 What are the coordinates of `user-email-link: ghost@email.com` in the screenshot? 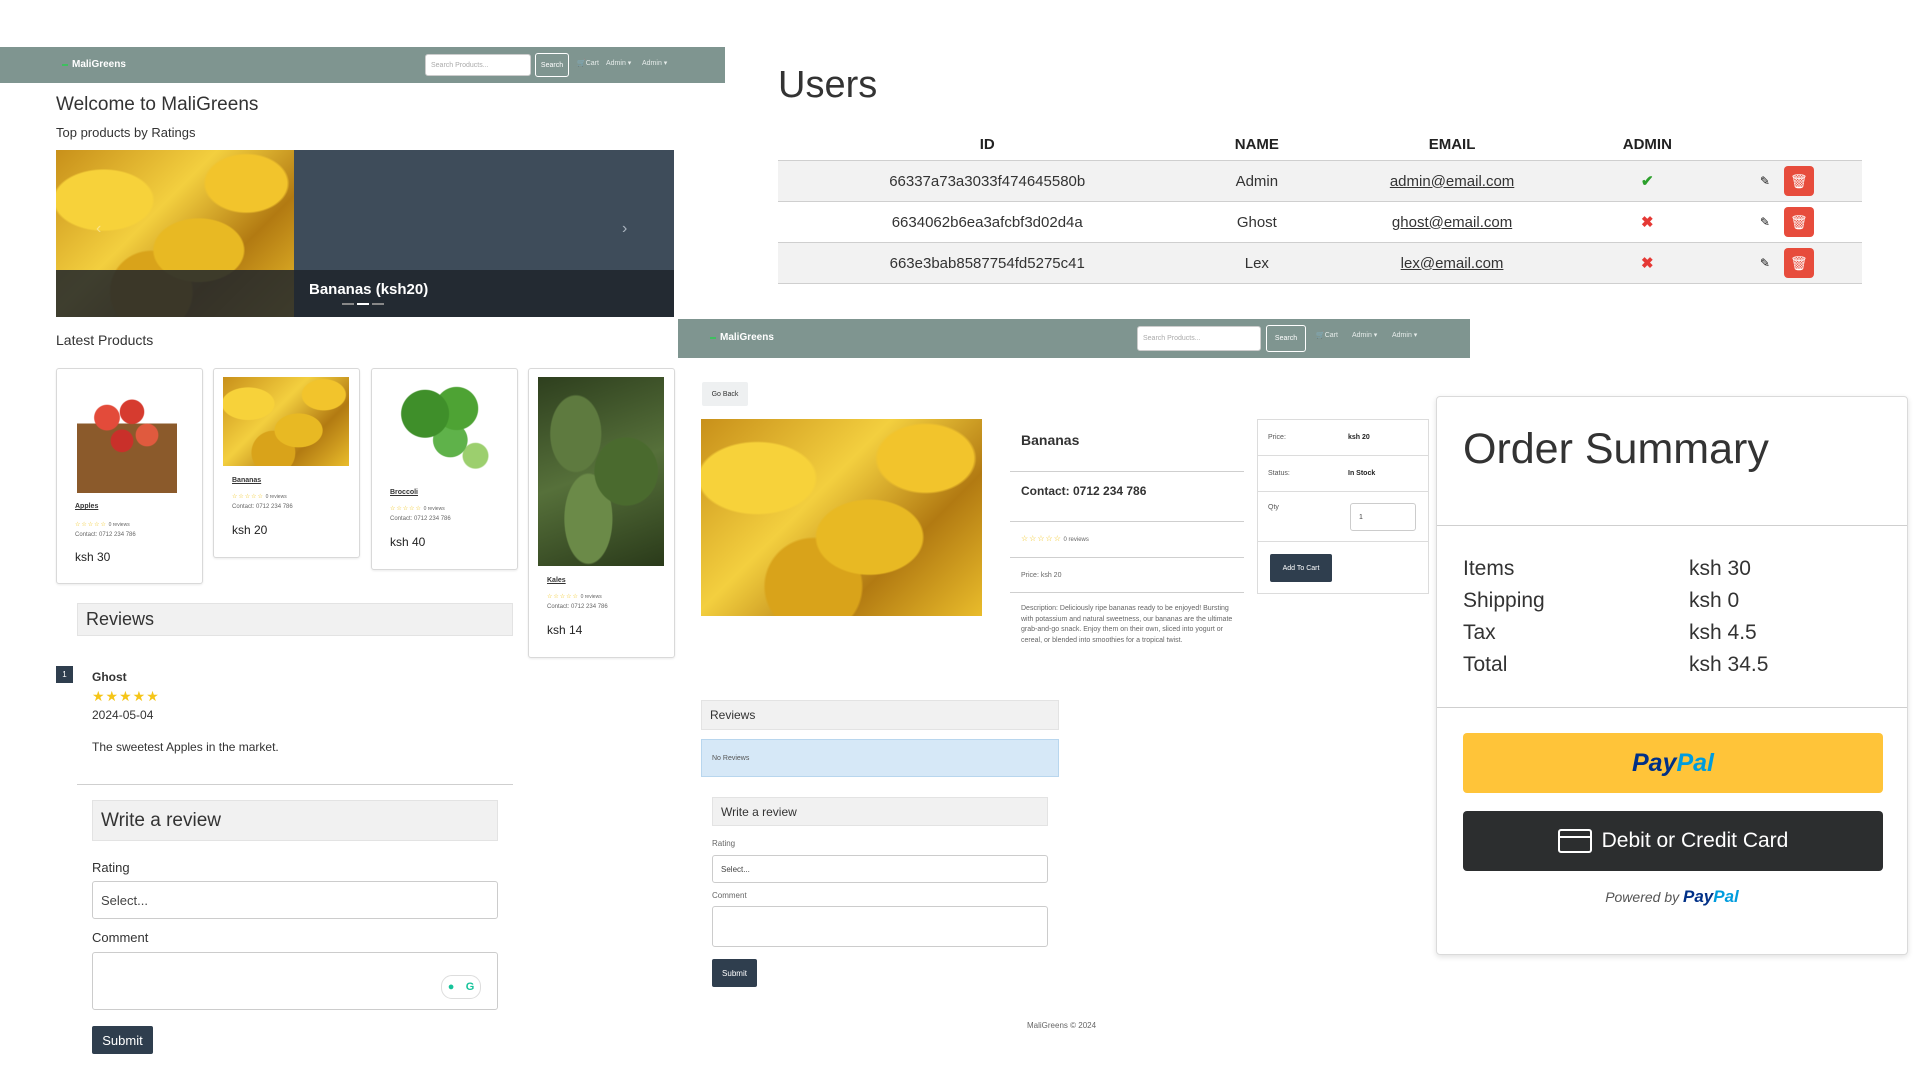 It's located at (1452, 222).